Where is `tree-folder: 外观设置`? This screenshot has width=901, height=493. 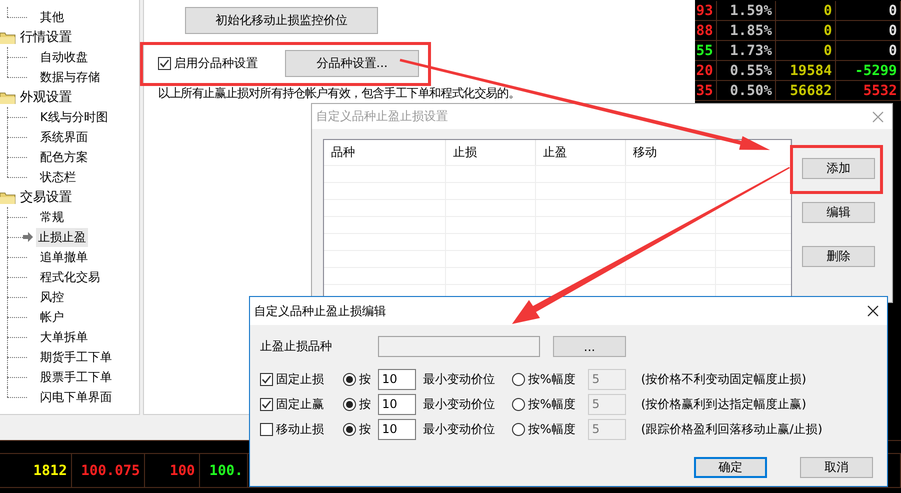
tree-folder: 外观设置 is located at coordinates (46, 97).